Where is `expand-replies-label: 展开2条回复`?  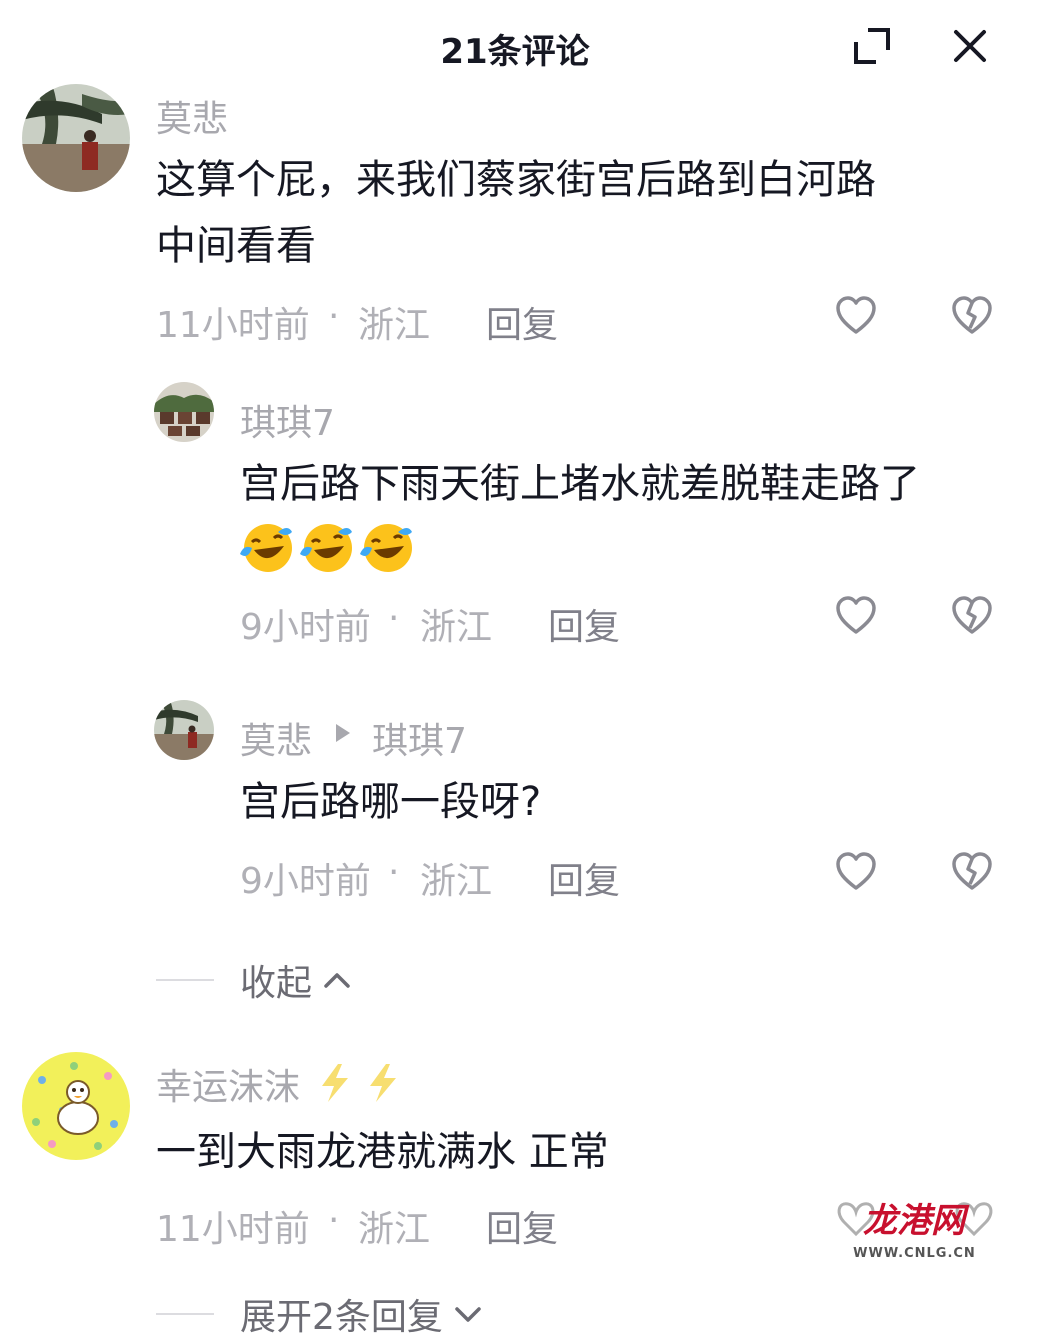
expand-replies-label: 展开2条回复 is located at coordinates (341, 1317).